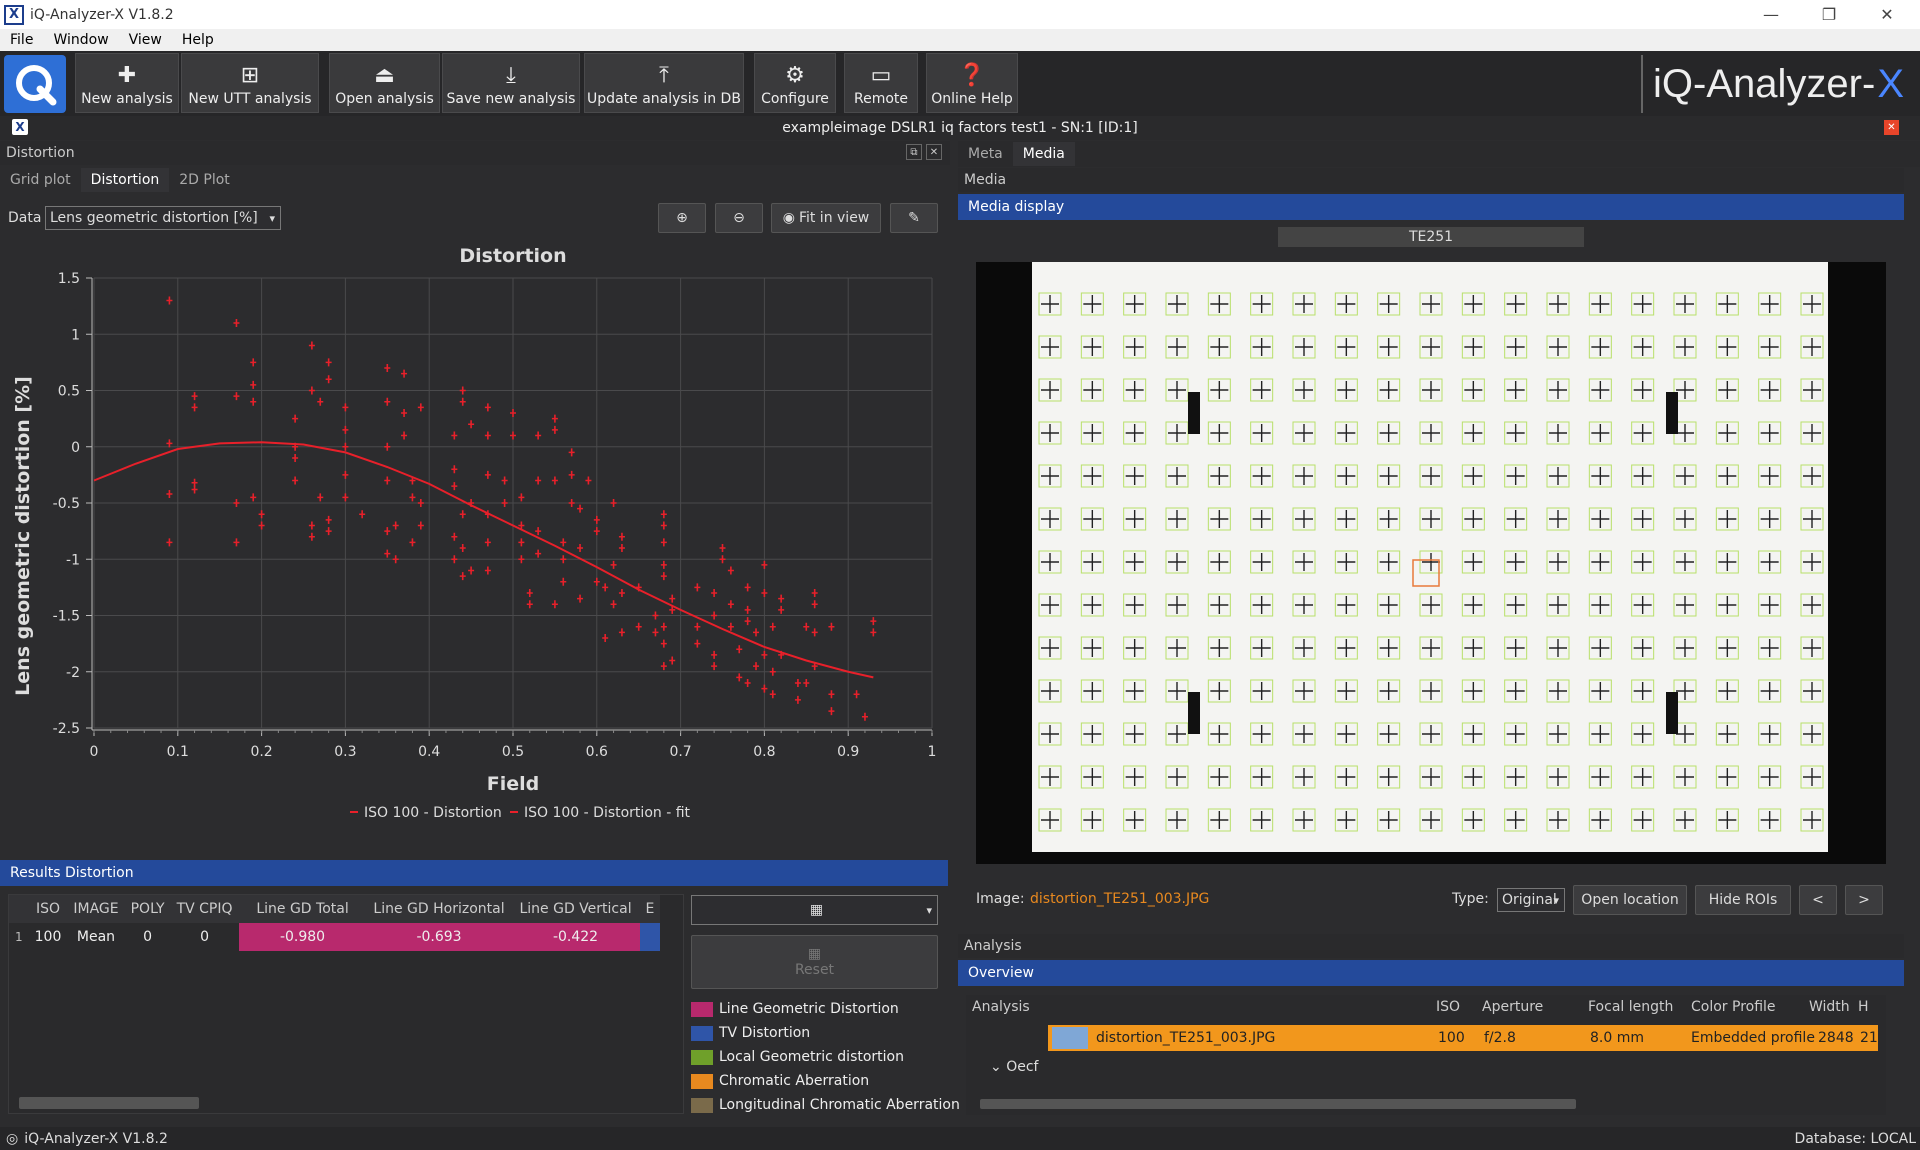 Image resolution: width=1920 pixels, height=1150 pixels. What do you see at coordinates (1278, 1104) in the screenshot?
I see `analysis-hscrollbar` at bounding box center [1278, 1104].